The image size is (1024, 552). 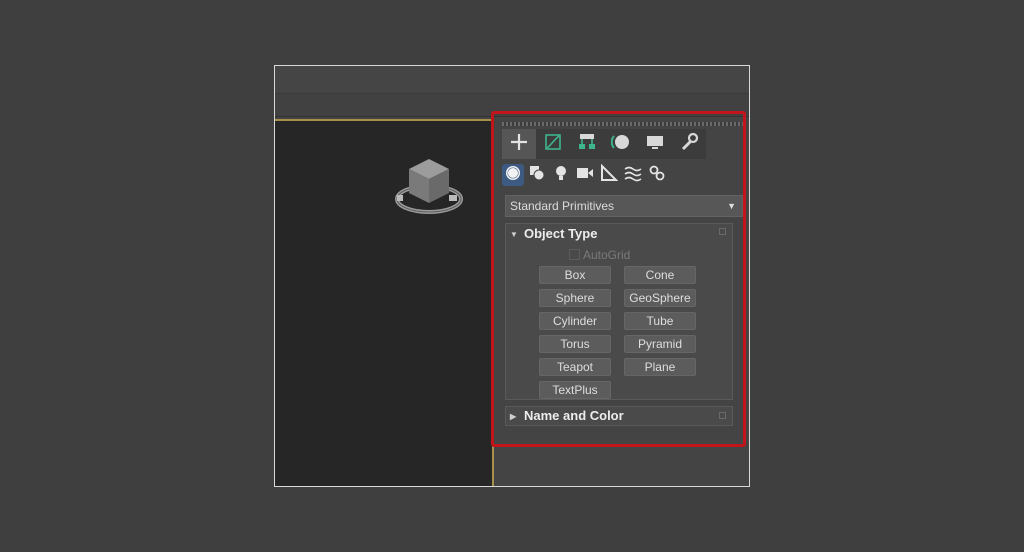 I want to click on viewcube-widget, so click(x=433, y=189).